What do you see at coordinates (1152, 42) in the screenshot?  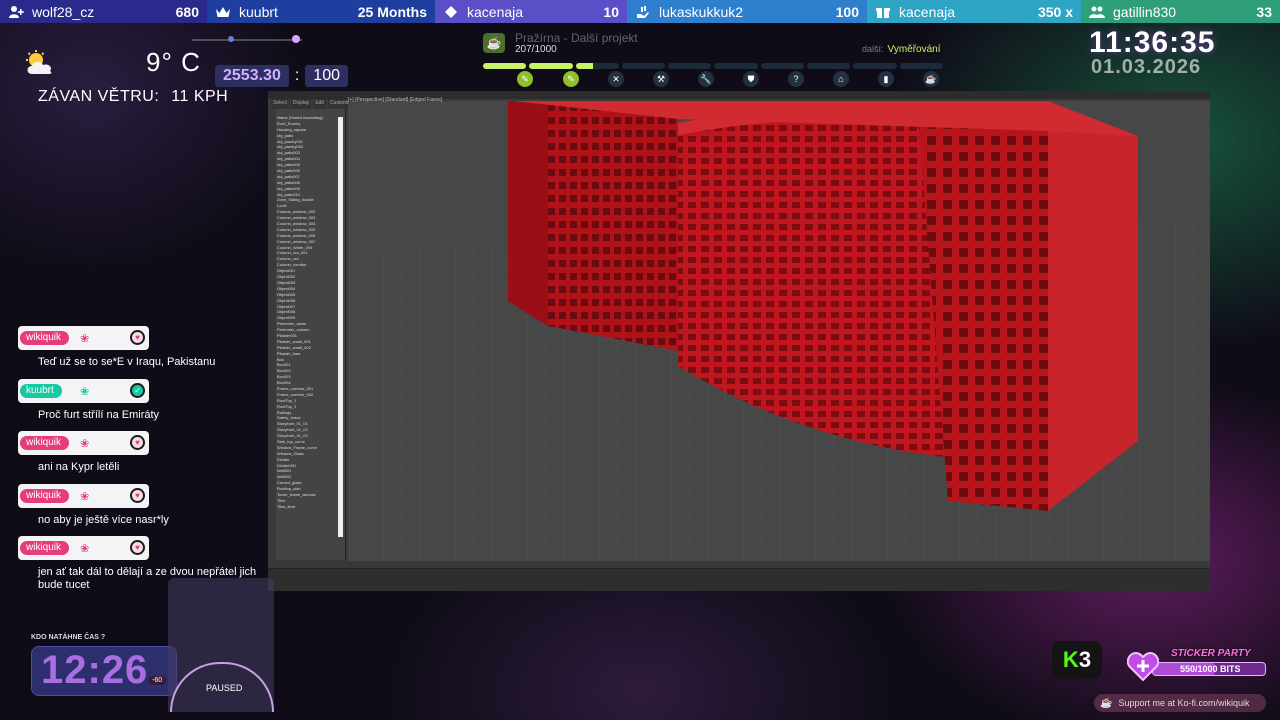 I see `clock-time: 11:36:35` at bounding box center [1152, 42].